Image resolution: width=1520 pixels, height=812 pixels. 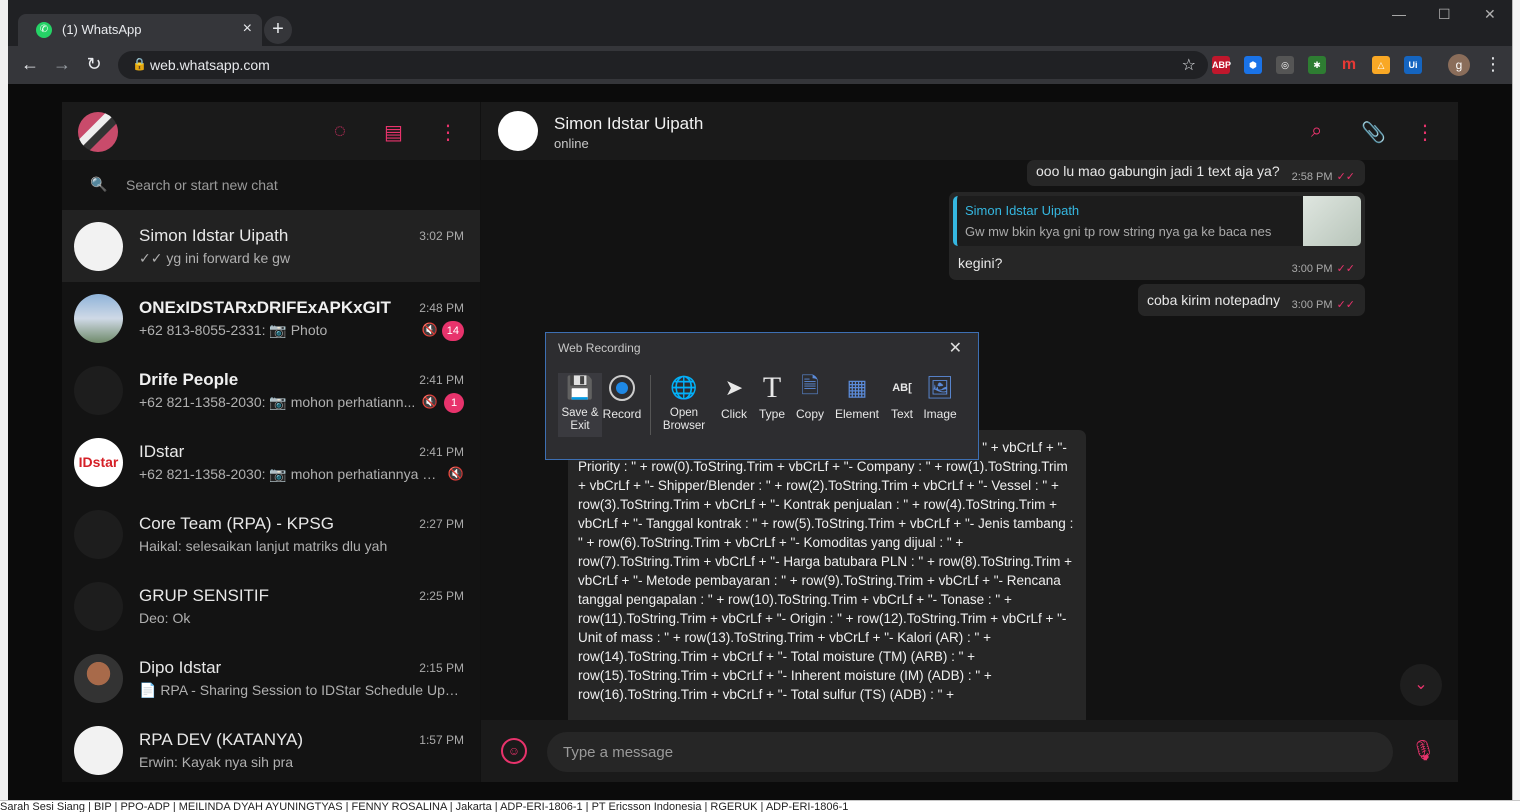 I want to click on uipath-extension-icon: Ui, so click(x=1413, y=65).